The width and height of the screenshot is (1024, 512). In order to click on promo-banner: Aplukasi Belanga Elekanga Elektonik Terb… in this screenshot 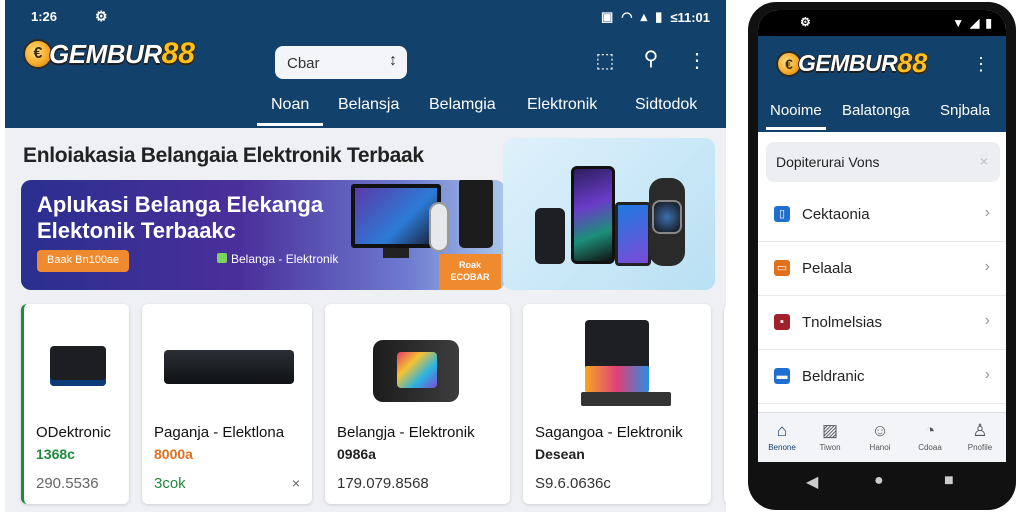, I will do `click(263, 235)`.